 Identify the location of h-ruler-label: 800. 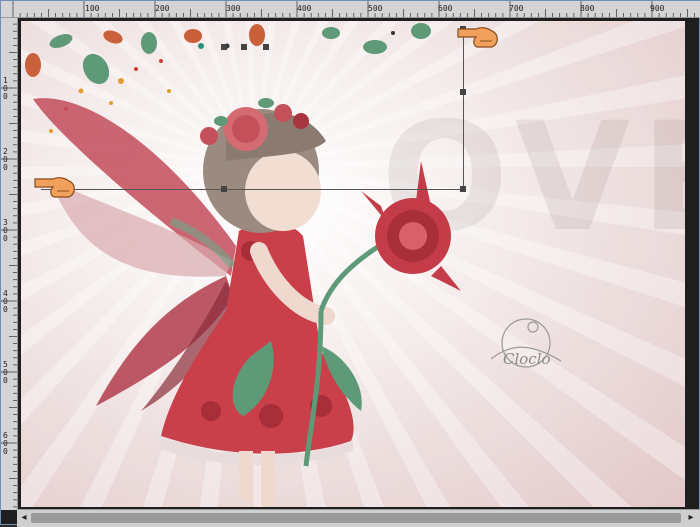
(587, 8).